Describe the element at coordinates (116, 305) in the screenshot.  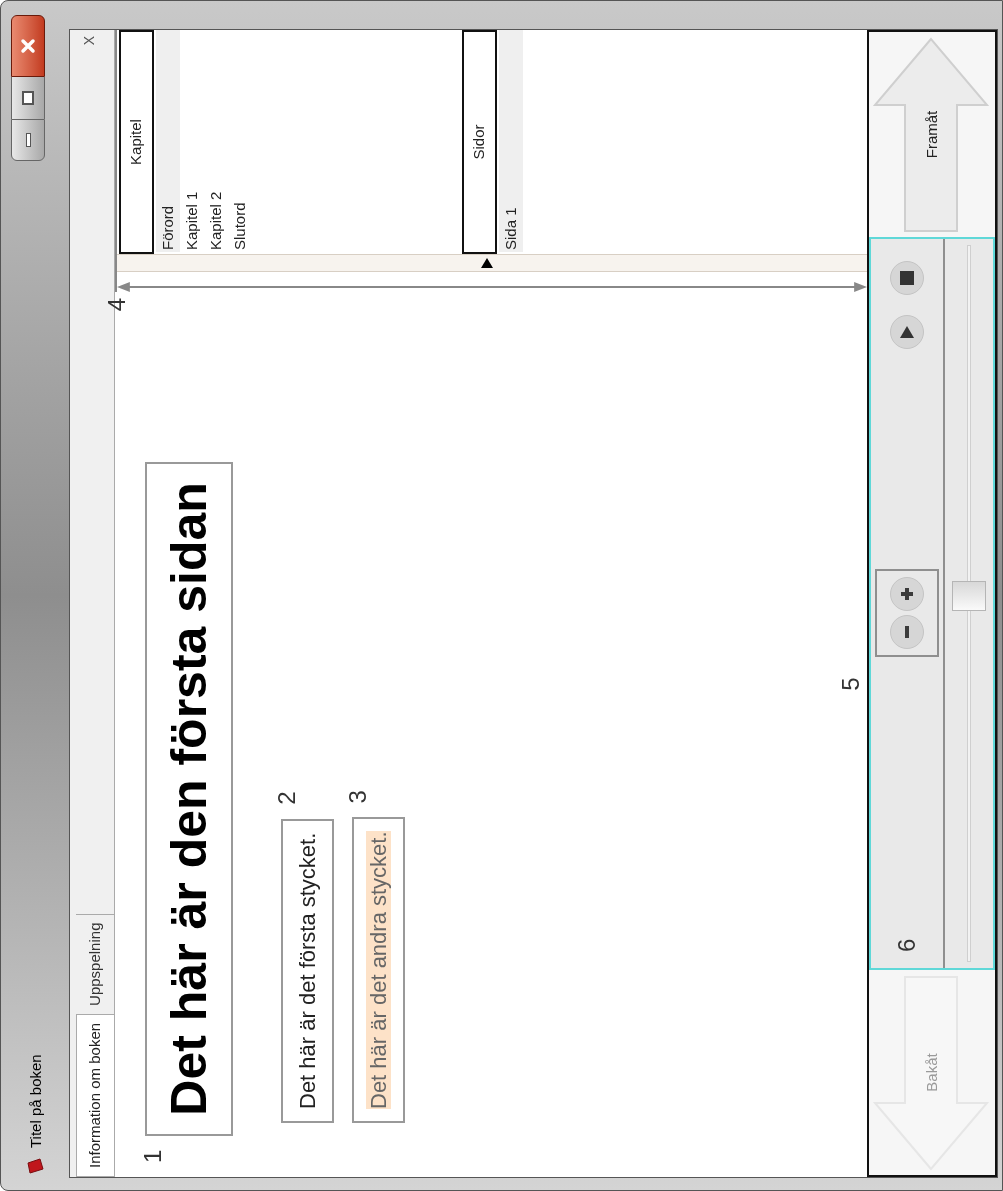
I see `callout-number: 4` at that location.